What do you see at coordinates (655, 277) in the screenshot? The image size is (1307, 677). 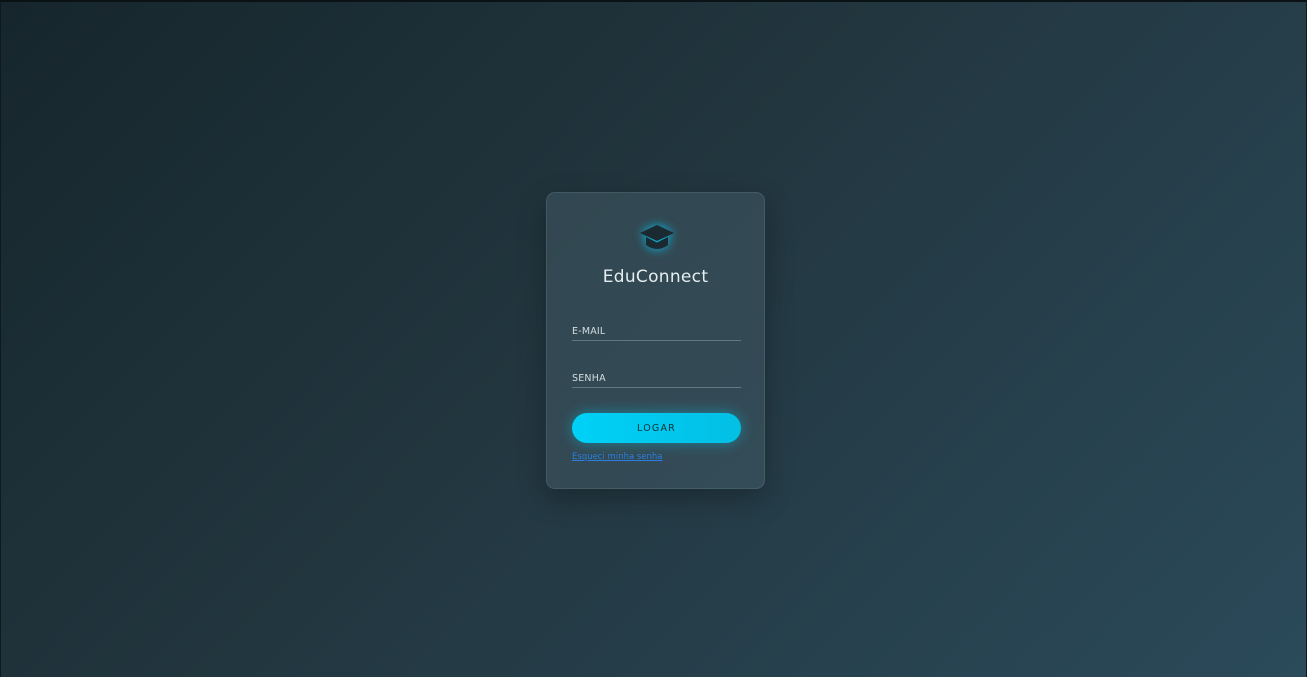 I see `app-title: EduConnect` at bounding box center [655, 277].